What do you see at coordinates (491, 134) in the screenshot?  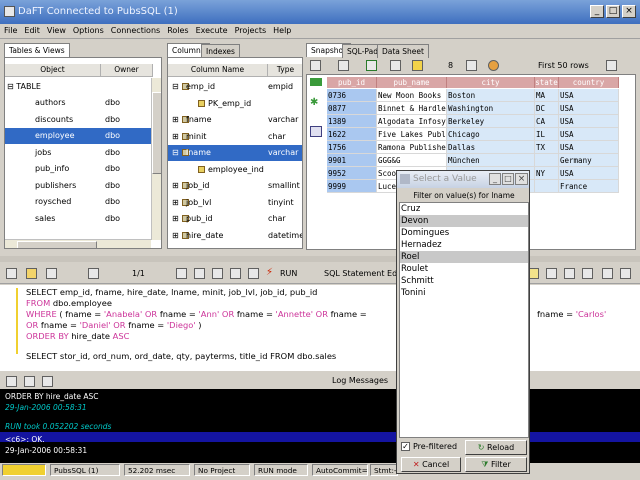 I see `grid-cell: Chicago` at bounding box center [491, 134].